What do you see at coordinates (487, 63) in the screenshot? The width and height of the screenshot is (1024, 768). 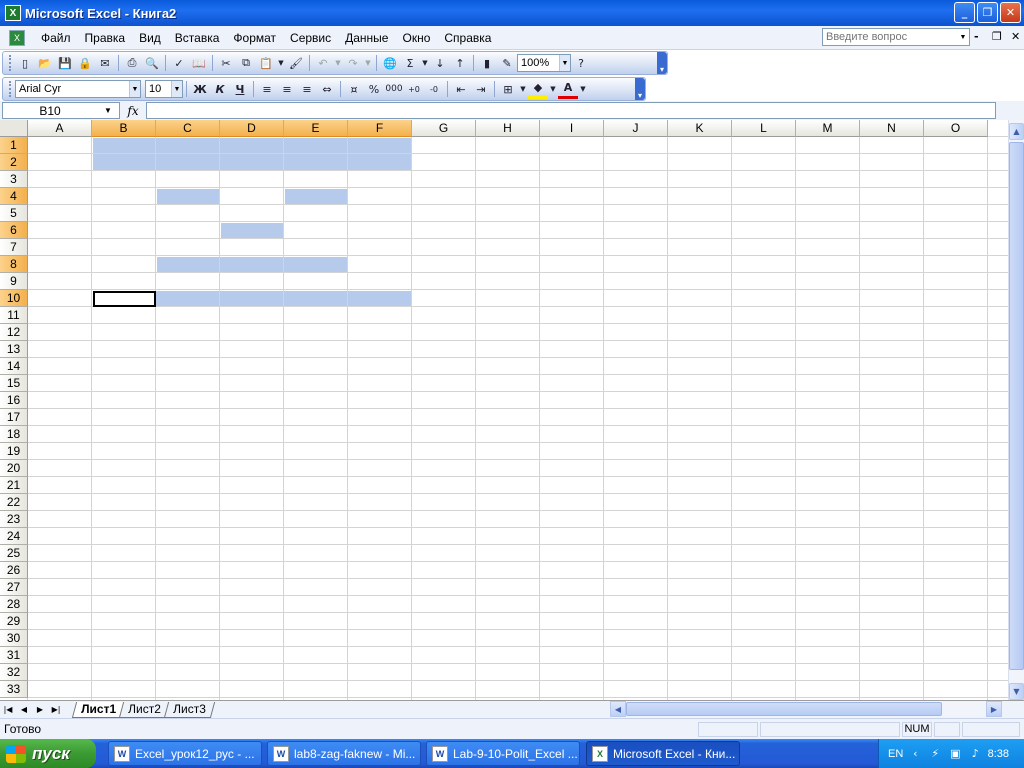 I see `chart-wizard-icon: ▮` at bounding box center [487, 63].